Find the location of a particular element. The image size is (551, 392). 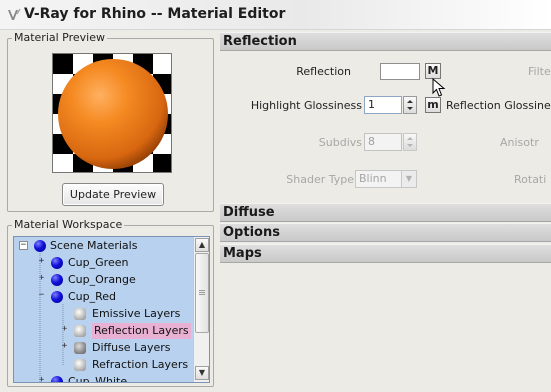

highlight-glossiness-spinner is located at coordinates (410, 105).